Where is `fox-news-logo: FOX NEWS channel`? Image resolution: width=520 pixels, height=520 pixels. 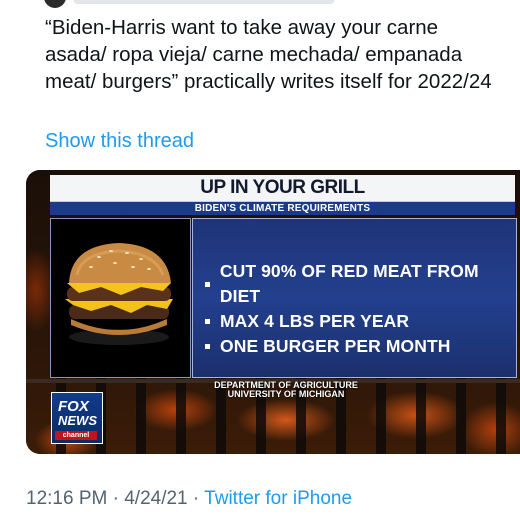 fox-news-logo: FOX NEWS channel is located at coordinates (77, 418).